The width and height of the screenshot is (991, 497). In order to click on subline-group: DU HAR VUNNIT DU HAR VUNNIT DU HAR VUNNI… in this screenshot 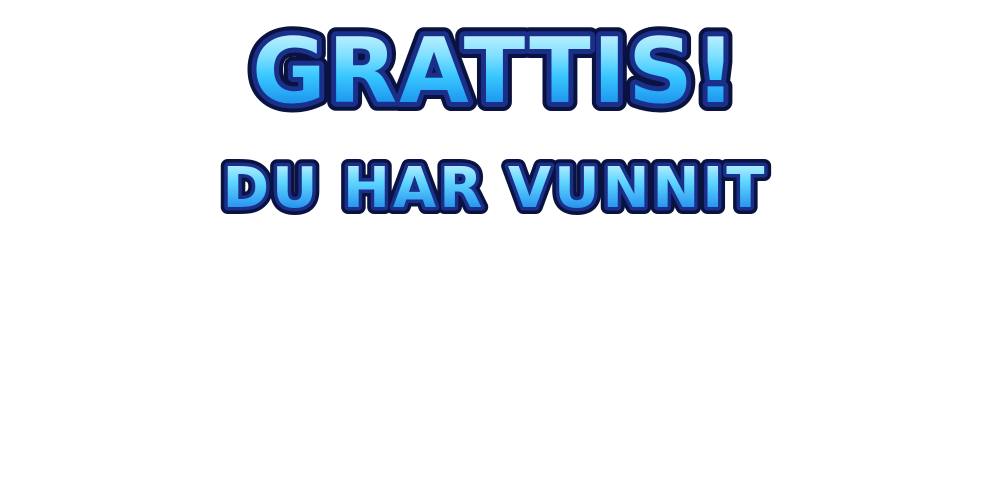, I will do `click(494, 188)`.